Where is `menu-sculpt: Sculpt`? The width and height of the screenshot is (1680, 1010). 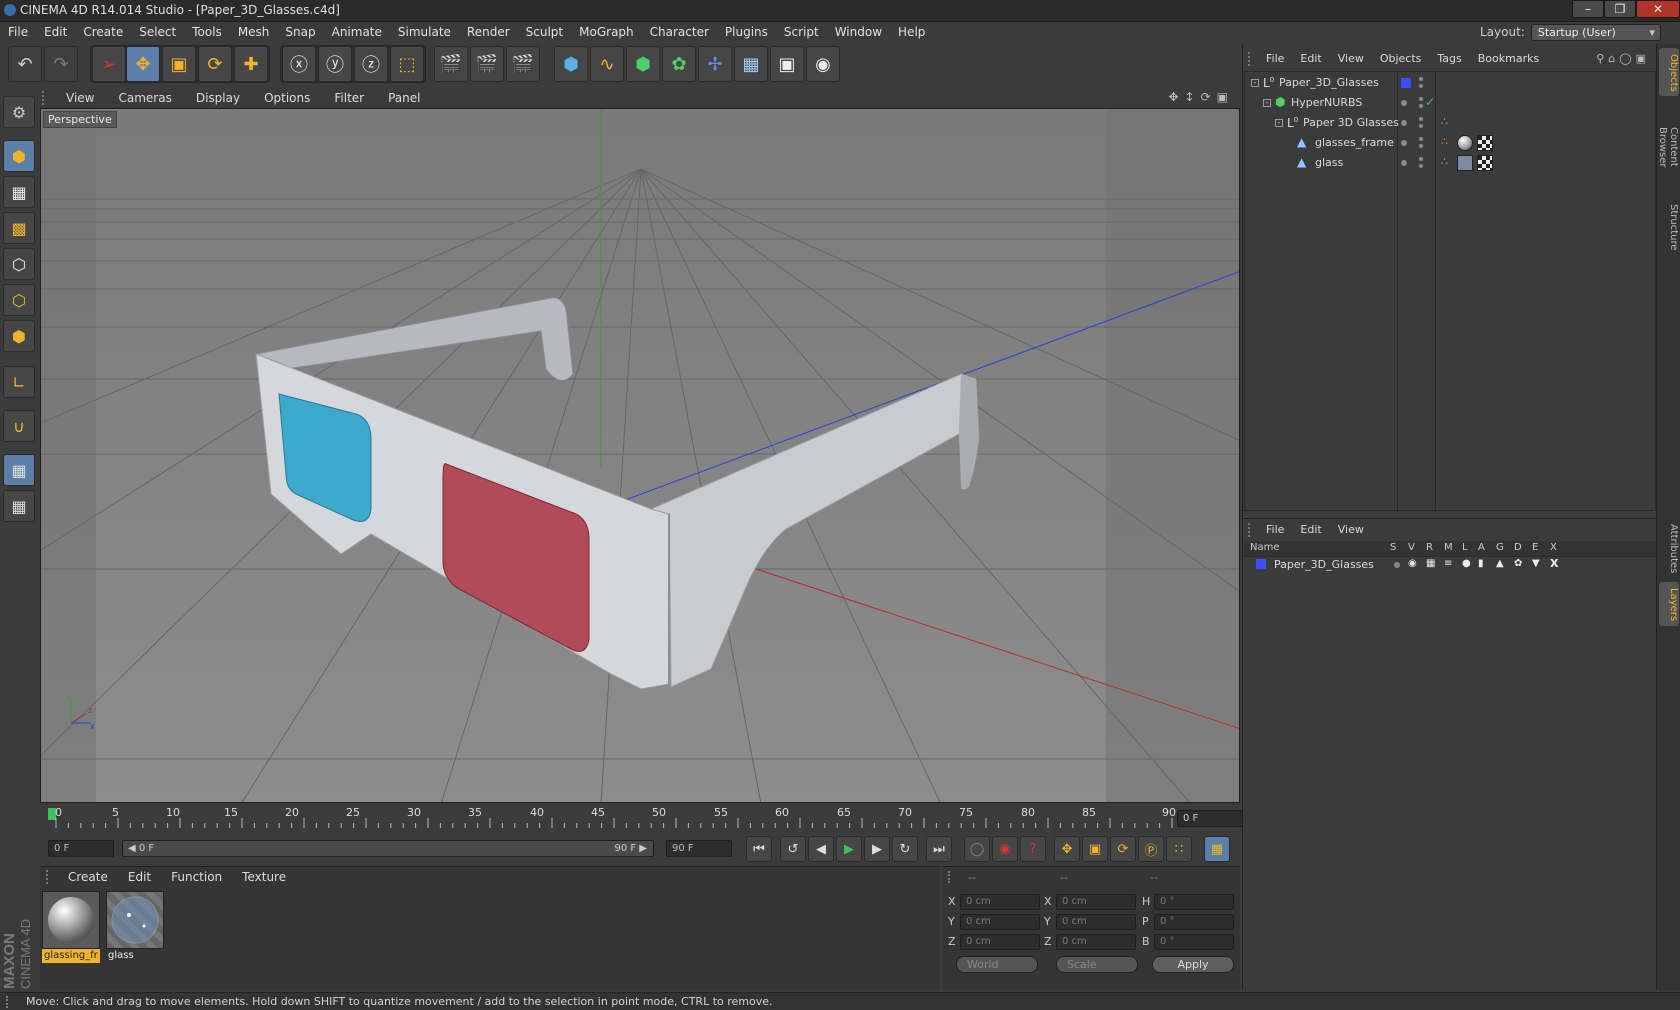
menu-sculpt: Sculpt is located at coordinates (544, 32).